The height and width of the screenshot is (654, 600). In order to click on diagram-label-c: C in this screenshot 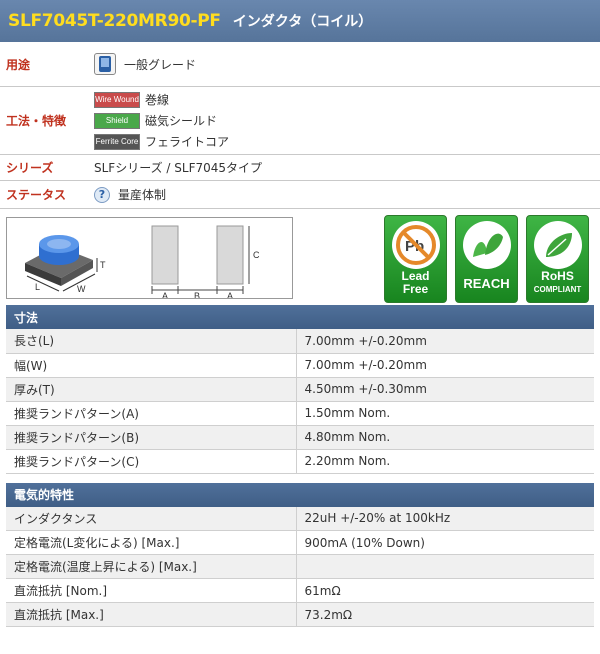, I will do `click(256, 255)`.